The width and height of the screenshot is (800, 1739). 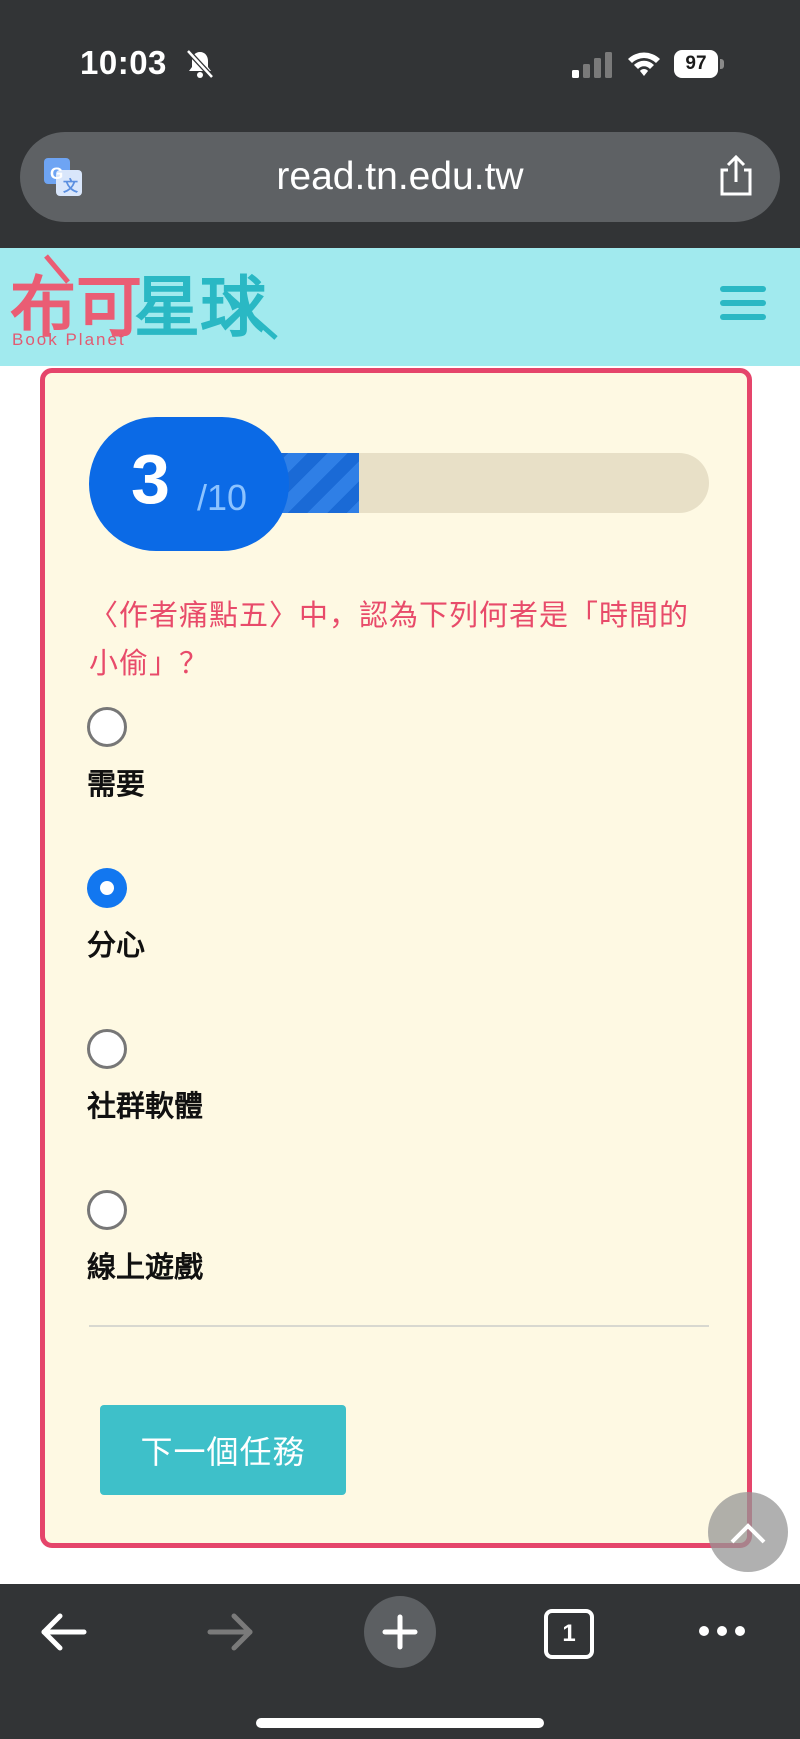 I want to click on bell-slash-icon, so click(x=200, y=64).